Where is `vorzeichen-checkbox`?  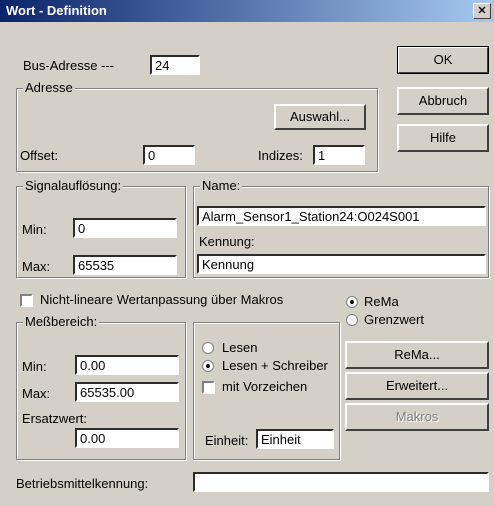
vorzeichen-checkbox is located at coordinates (208, 387).